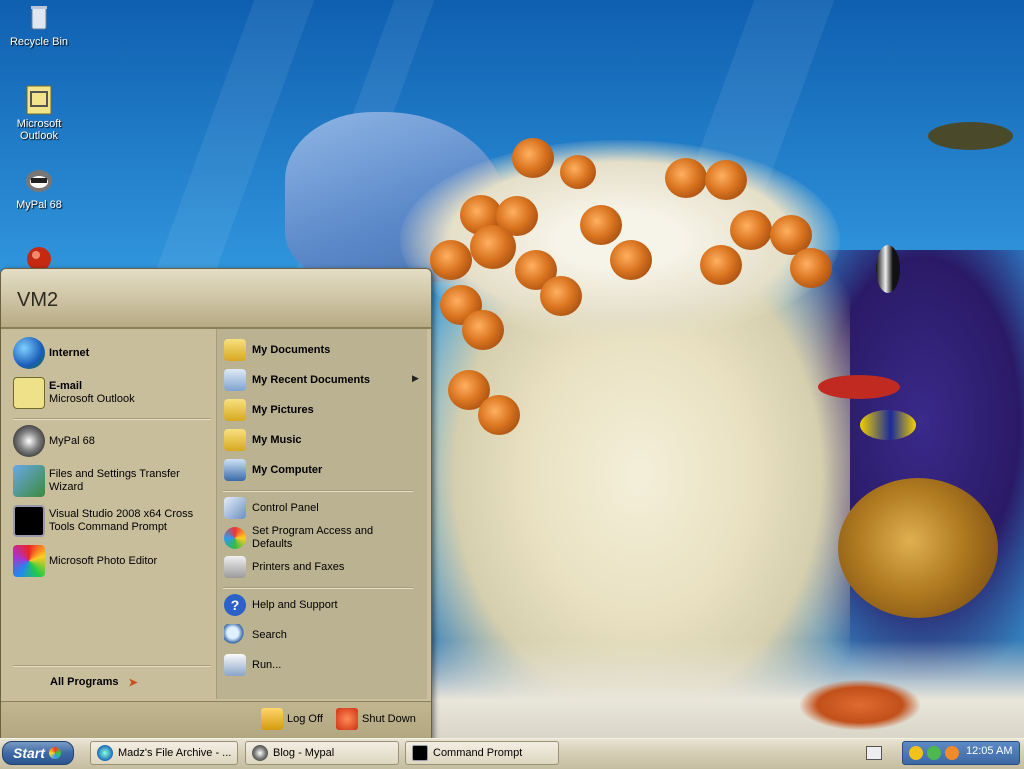  I want to click on computer-icon, so click(235, 470).